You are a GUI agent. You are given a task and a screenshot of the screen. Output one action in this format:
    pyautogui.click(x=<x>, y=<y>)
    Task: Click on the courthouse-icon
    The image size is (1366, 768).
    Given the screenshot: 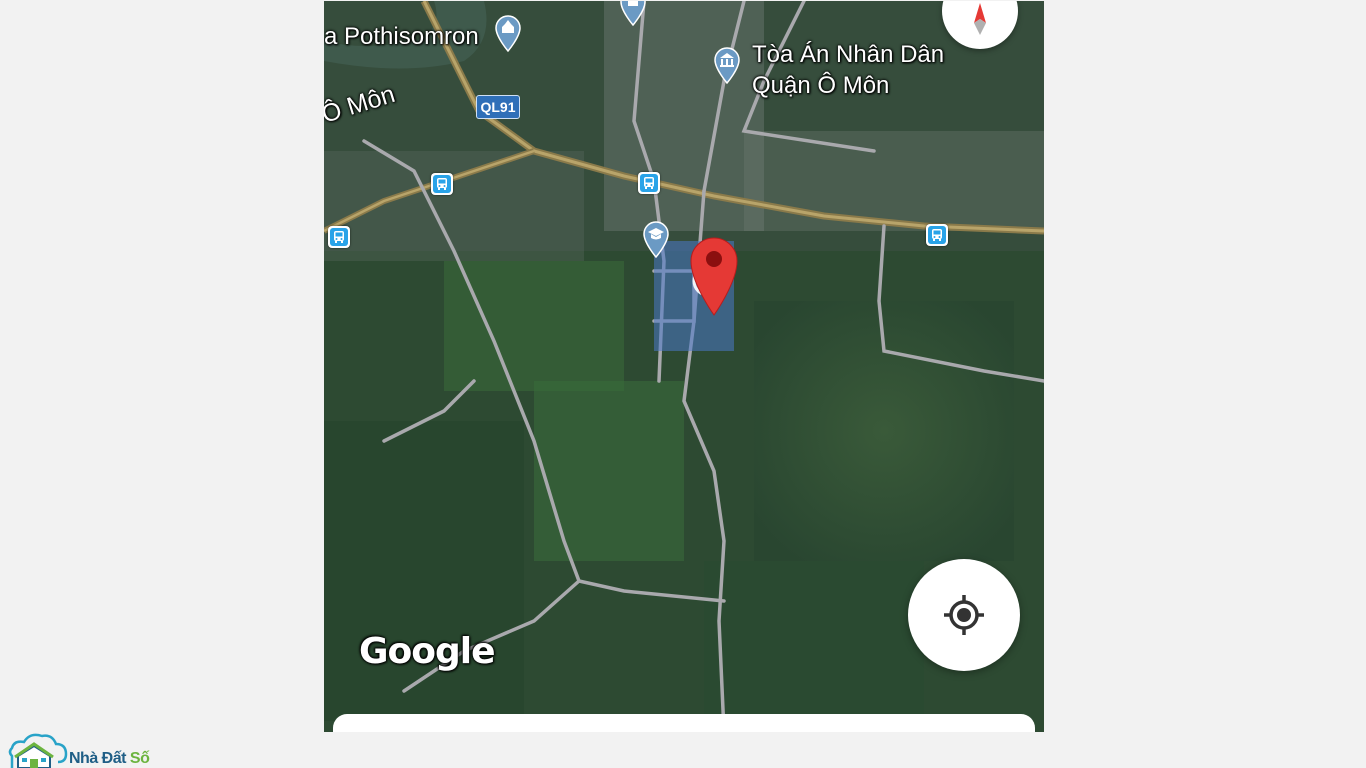 What is the action you would take?
    pyautogui.click(x=727, y=65)
    